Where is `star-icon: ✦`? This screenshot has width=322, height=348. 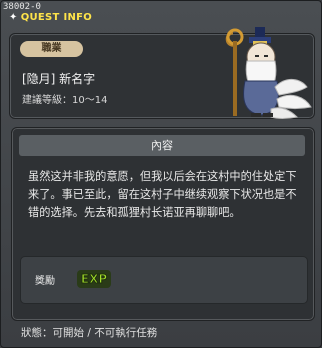 star-icon: ✦ is located at coordinates (13, 17).